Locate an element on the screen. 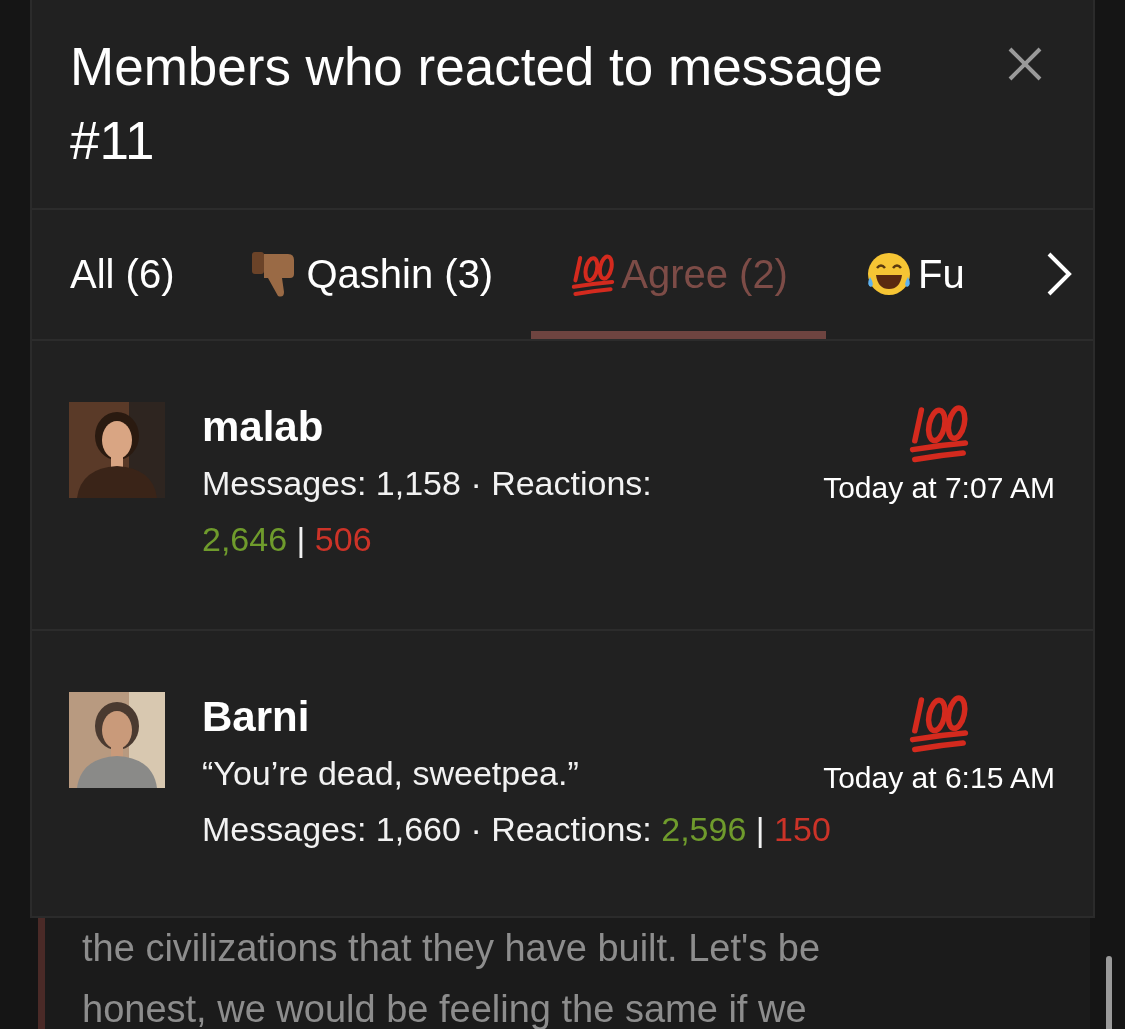  reaction-time: Today at 7:07 AM is located at coordinates (939, 488).